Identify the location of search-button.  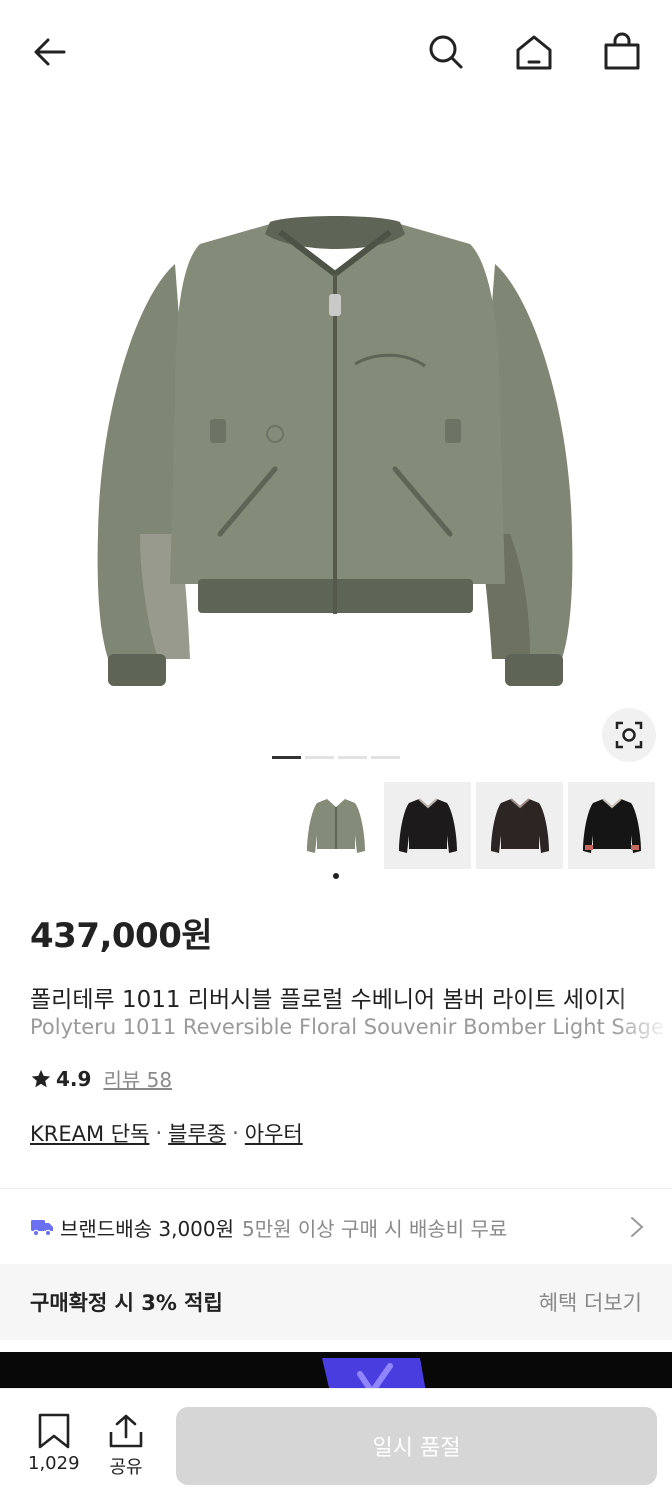
(446, 52).